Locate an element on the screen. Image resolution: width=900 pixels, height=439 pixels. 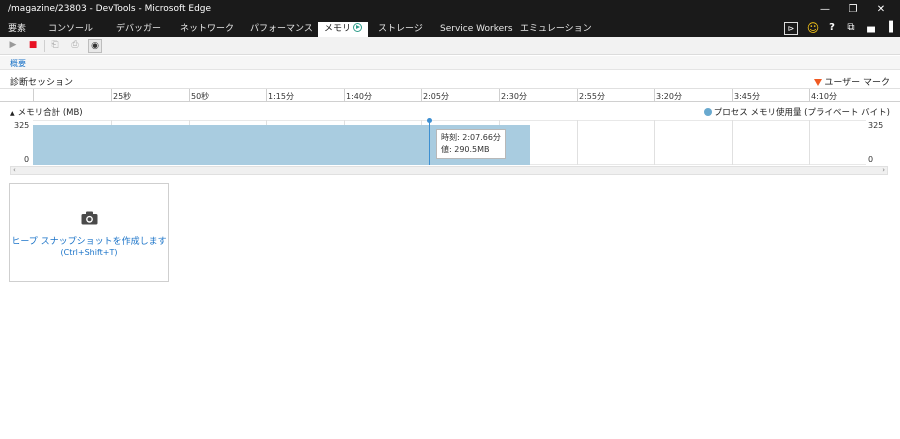
tab-debugger: デバッガー is located at coordinates (138, 29).